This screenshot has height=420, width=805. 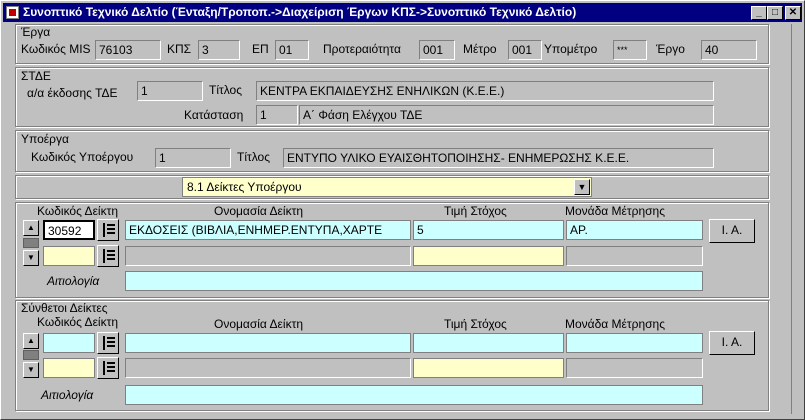 What do you see at coordinates (634, 343) in the screenshot?
I see `synthetoi-row1-unit` at bounding box center [634, 343].